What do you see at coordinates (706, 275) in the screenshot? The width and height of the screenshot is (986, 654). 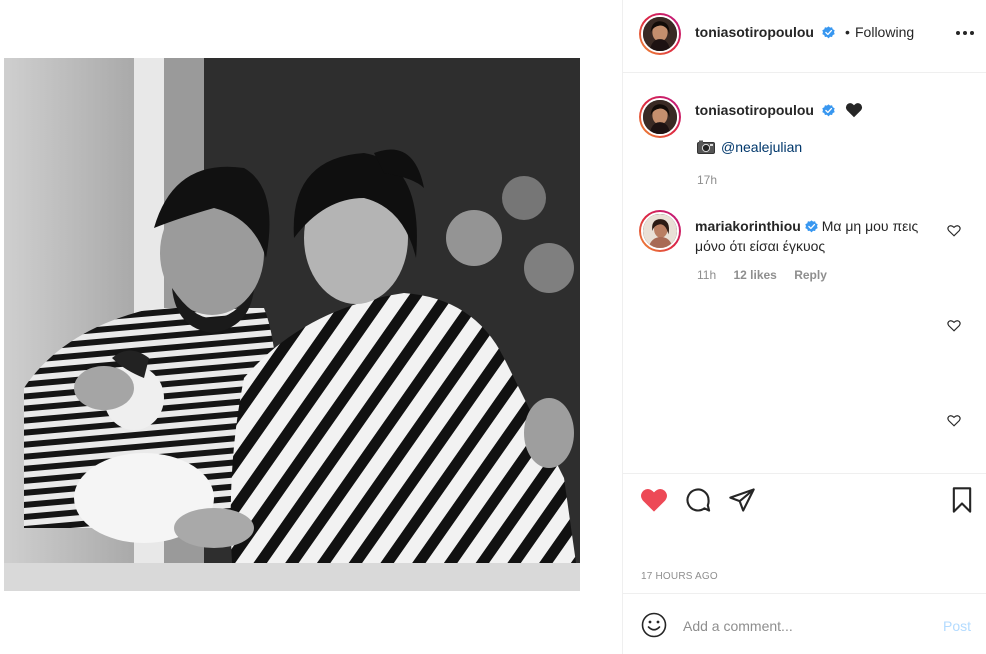 I see `comment-time: 11h` at bounding box center [706, 275].